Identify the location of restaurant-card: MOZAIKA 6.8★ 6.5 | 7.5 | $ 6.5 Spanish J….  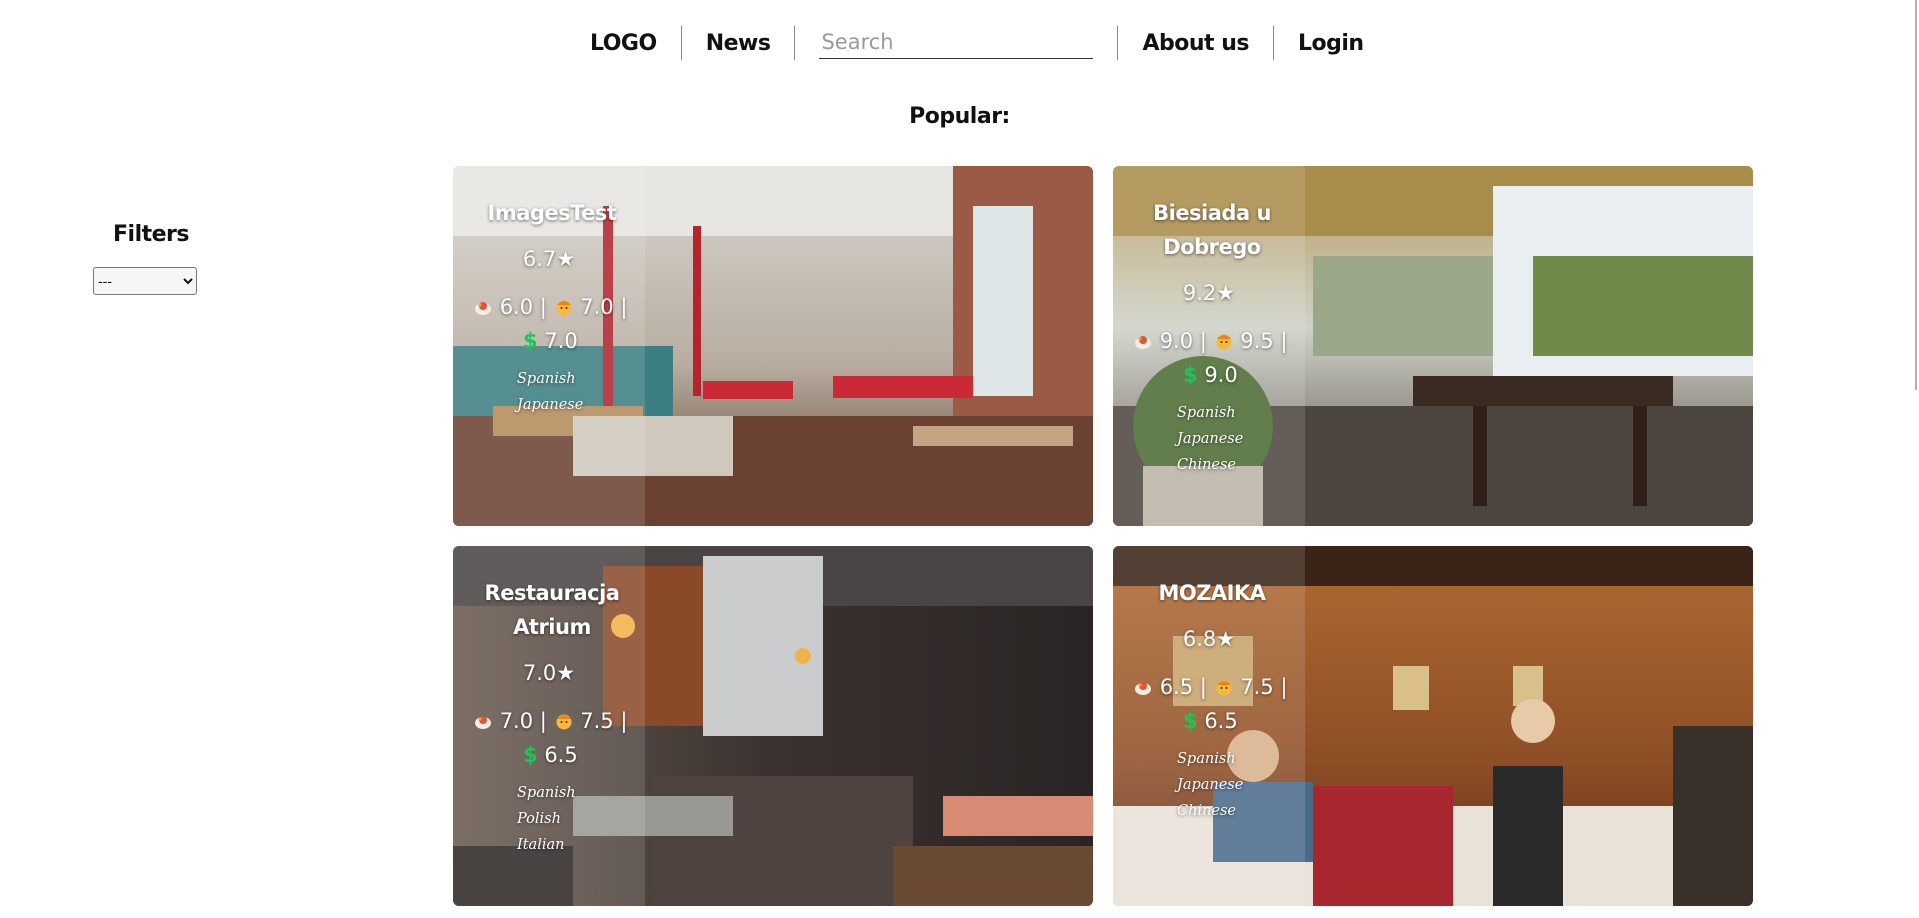
(1433, 726).